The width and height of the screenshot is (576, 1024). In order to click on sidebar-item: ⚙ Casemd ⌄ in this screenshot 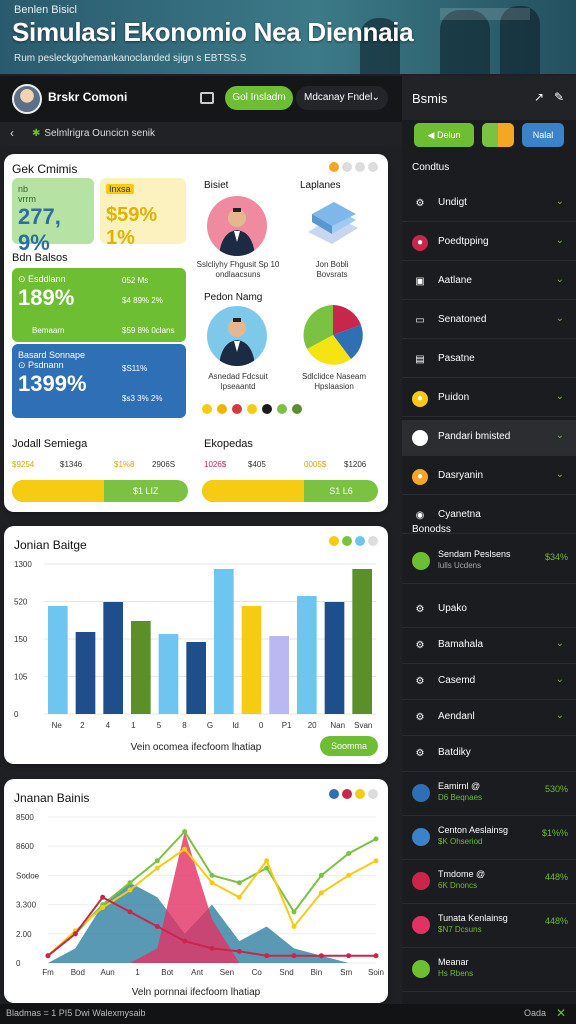, I will do `click(489, 682)`.